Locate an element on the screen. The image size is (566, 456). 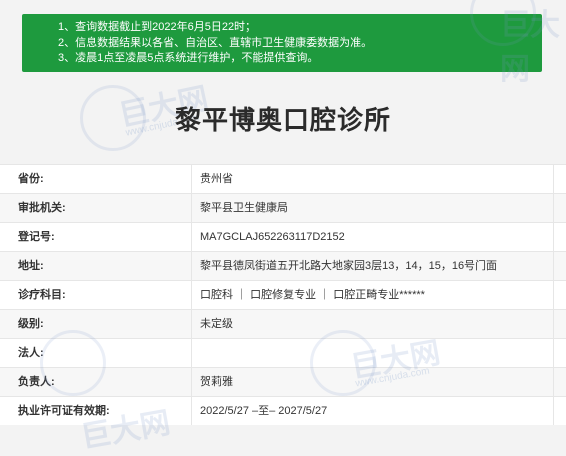
row-value: 黎平县卫生健康局 is located at coordinates (244, 208).